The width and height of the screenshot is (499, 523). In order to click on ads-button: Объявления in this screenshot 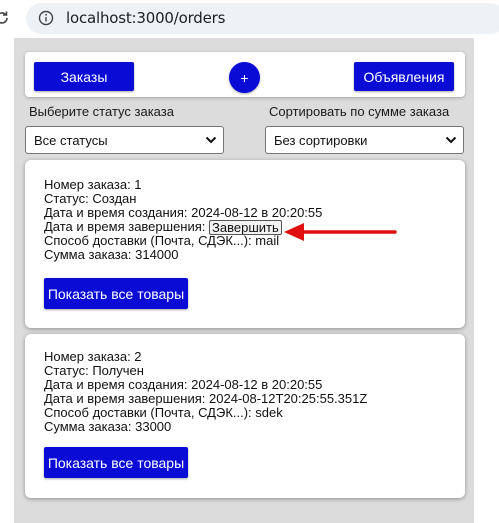, I will do `click(404, 76)`.